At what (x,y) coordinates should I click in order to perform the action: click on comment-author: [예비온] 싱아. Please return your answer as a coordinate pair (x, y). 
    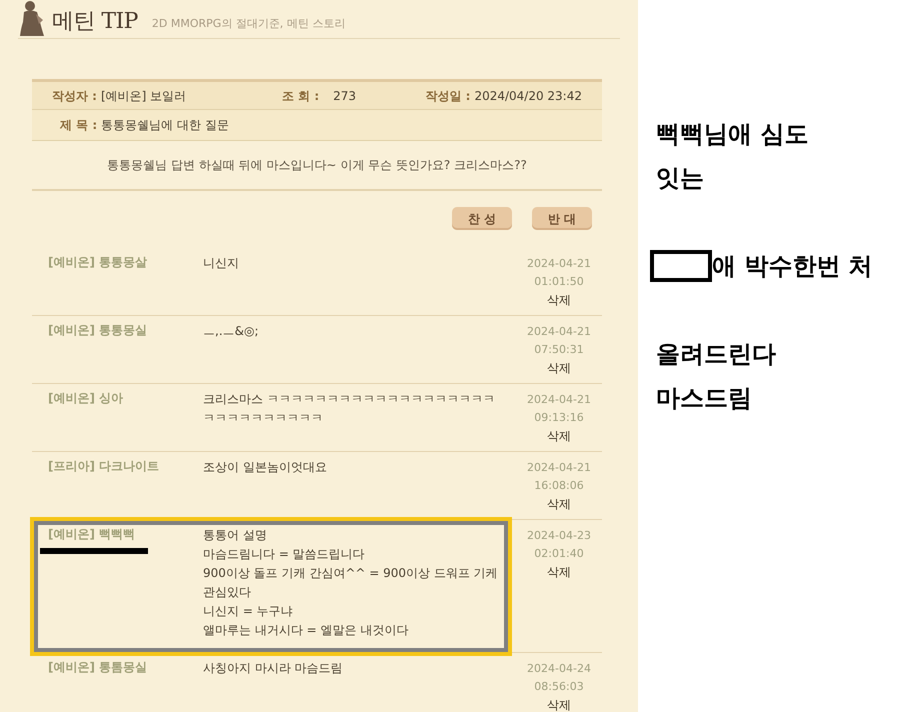
    Looking at the image, I should click on (86, 398).